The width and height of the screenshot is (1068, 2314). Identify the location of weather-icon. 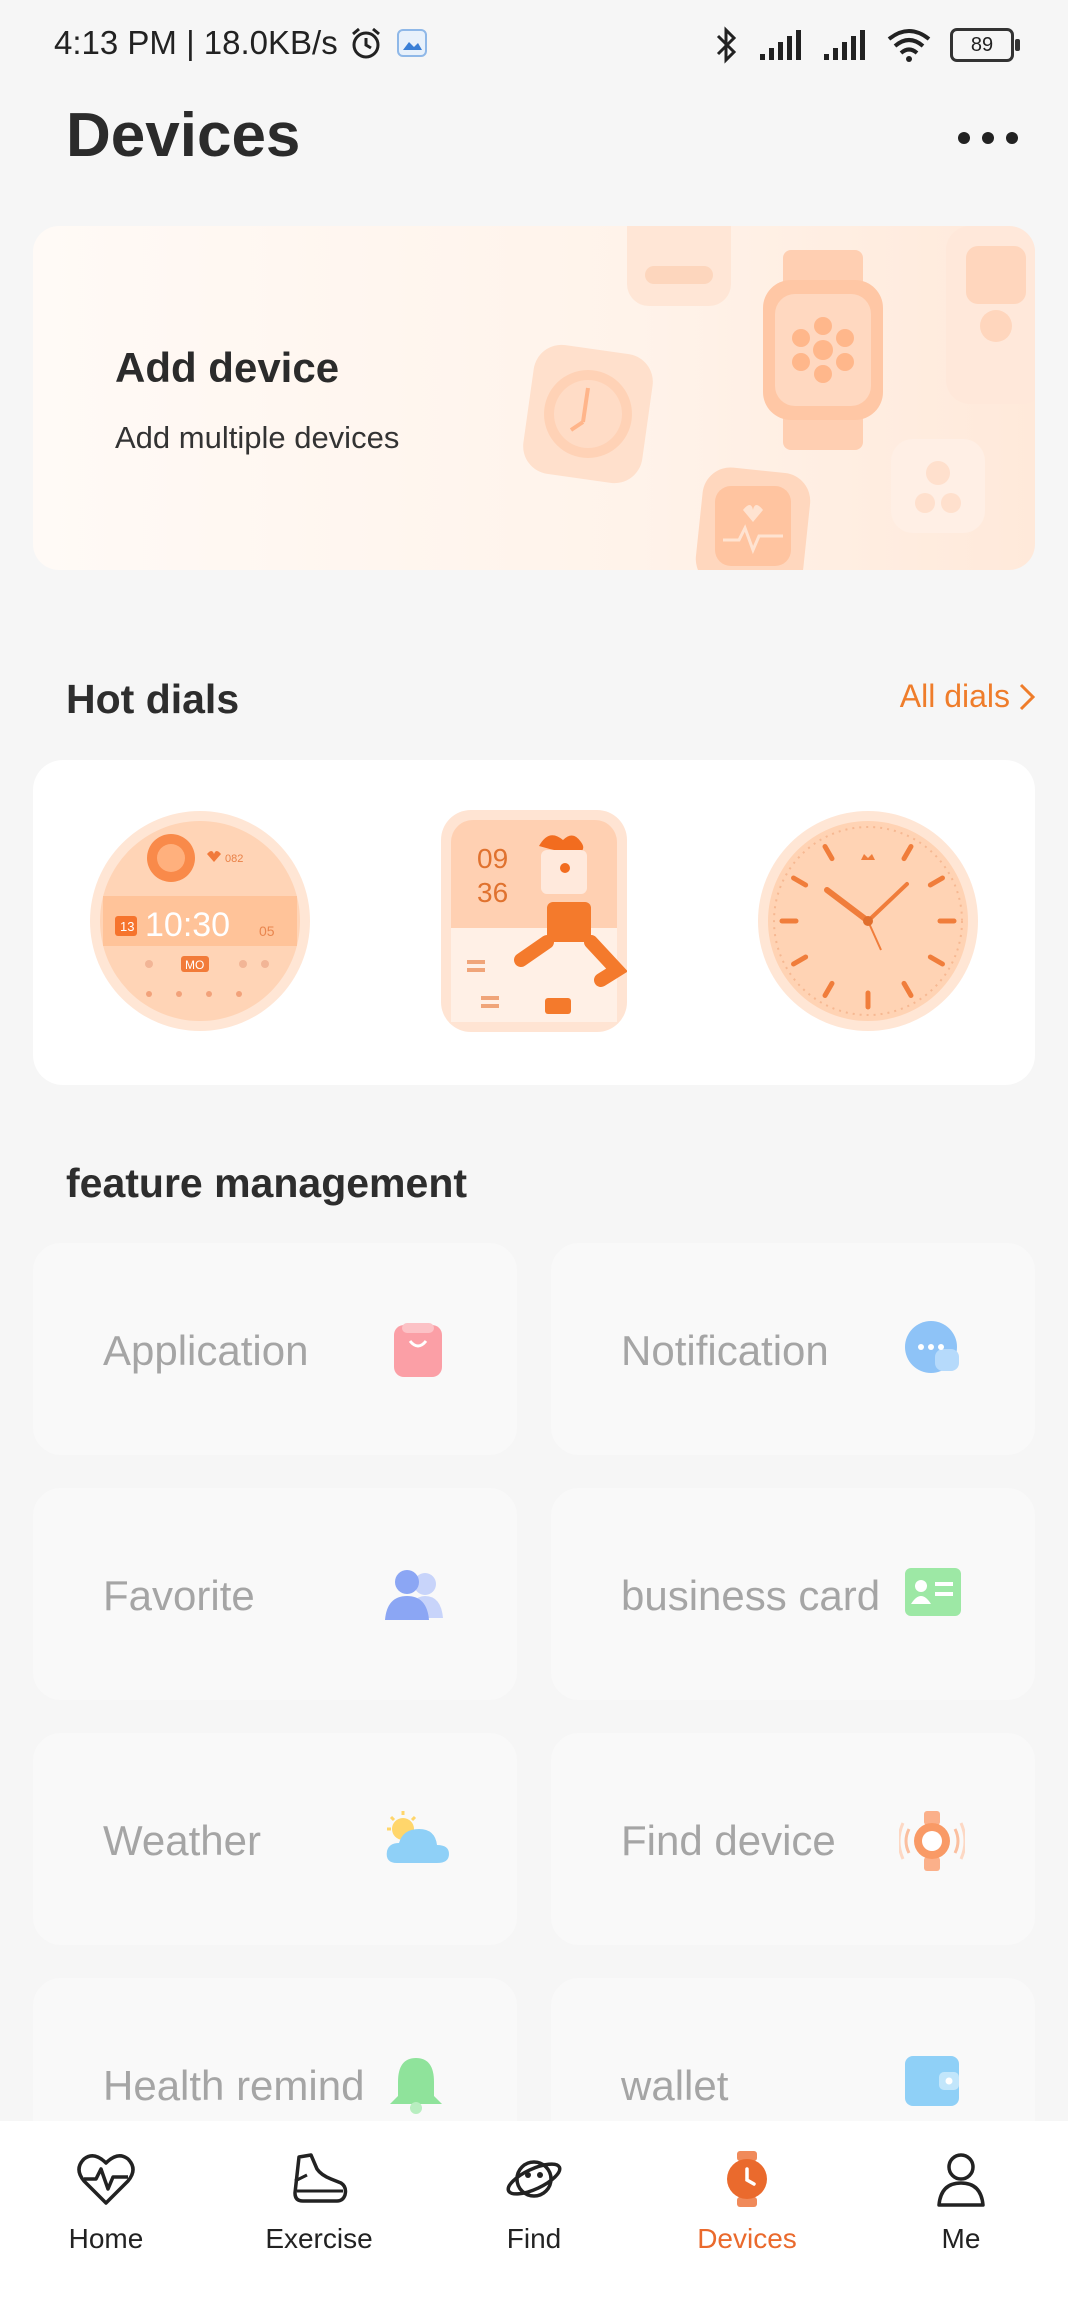
(417, 1837).